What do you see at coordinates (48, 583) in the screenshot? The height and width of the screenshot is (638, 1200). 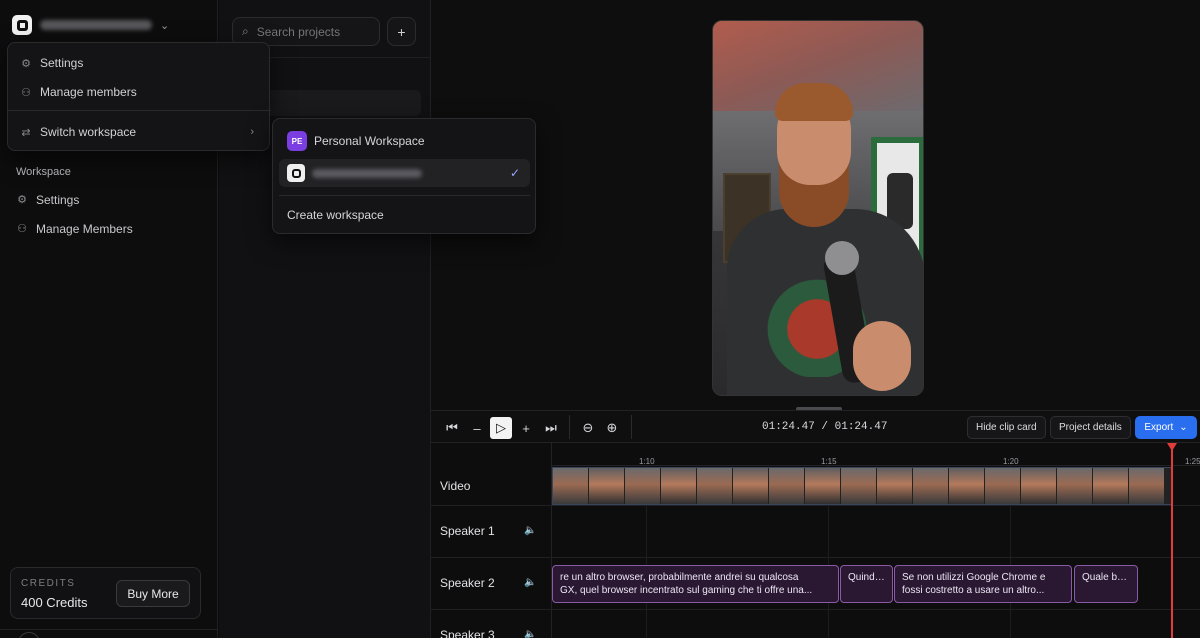 I see `credits-label: CREDITS` at bounding box center [48, 583].